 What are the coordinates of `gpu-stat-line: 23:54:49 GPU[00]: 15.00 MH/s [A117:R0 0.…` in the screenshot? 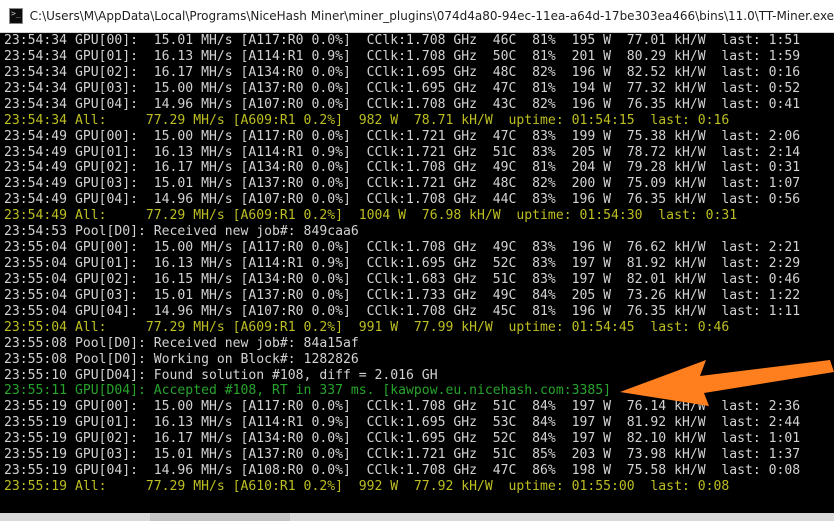 It's located at (402, 136).